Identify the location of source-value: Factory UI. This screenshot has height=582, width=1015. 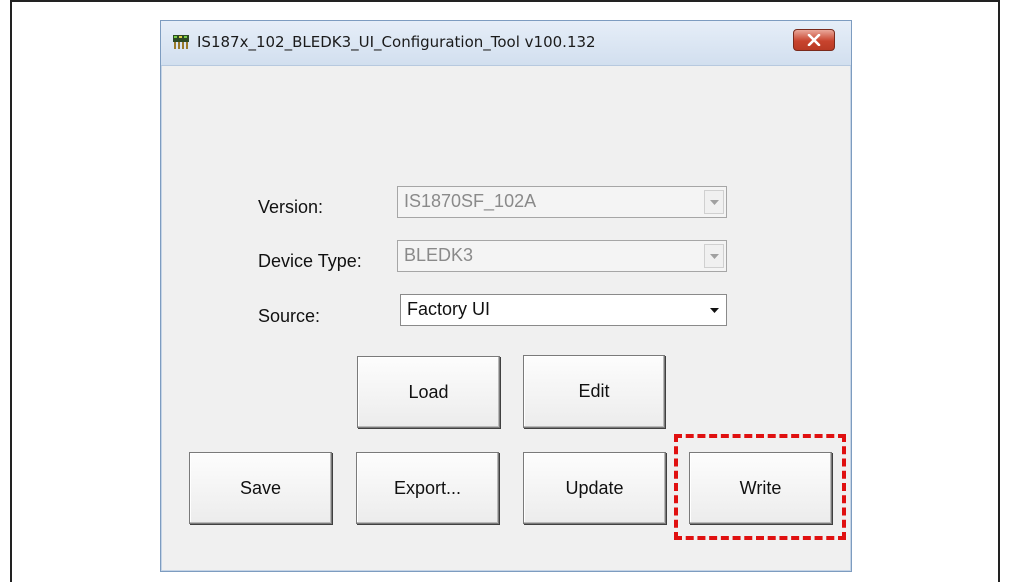
(449, 309).